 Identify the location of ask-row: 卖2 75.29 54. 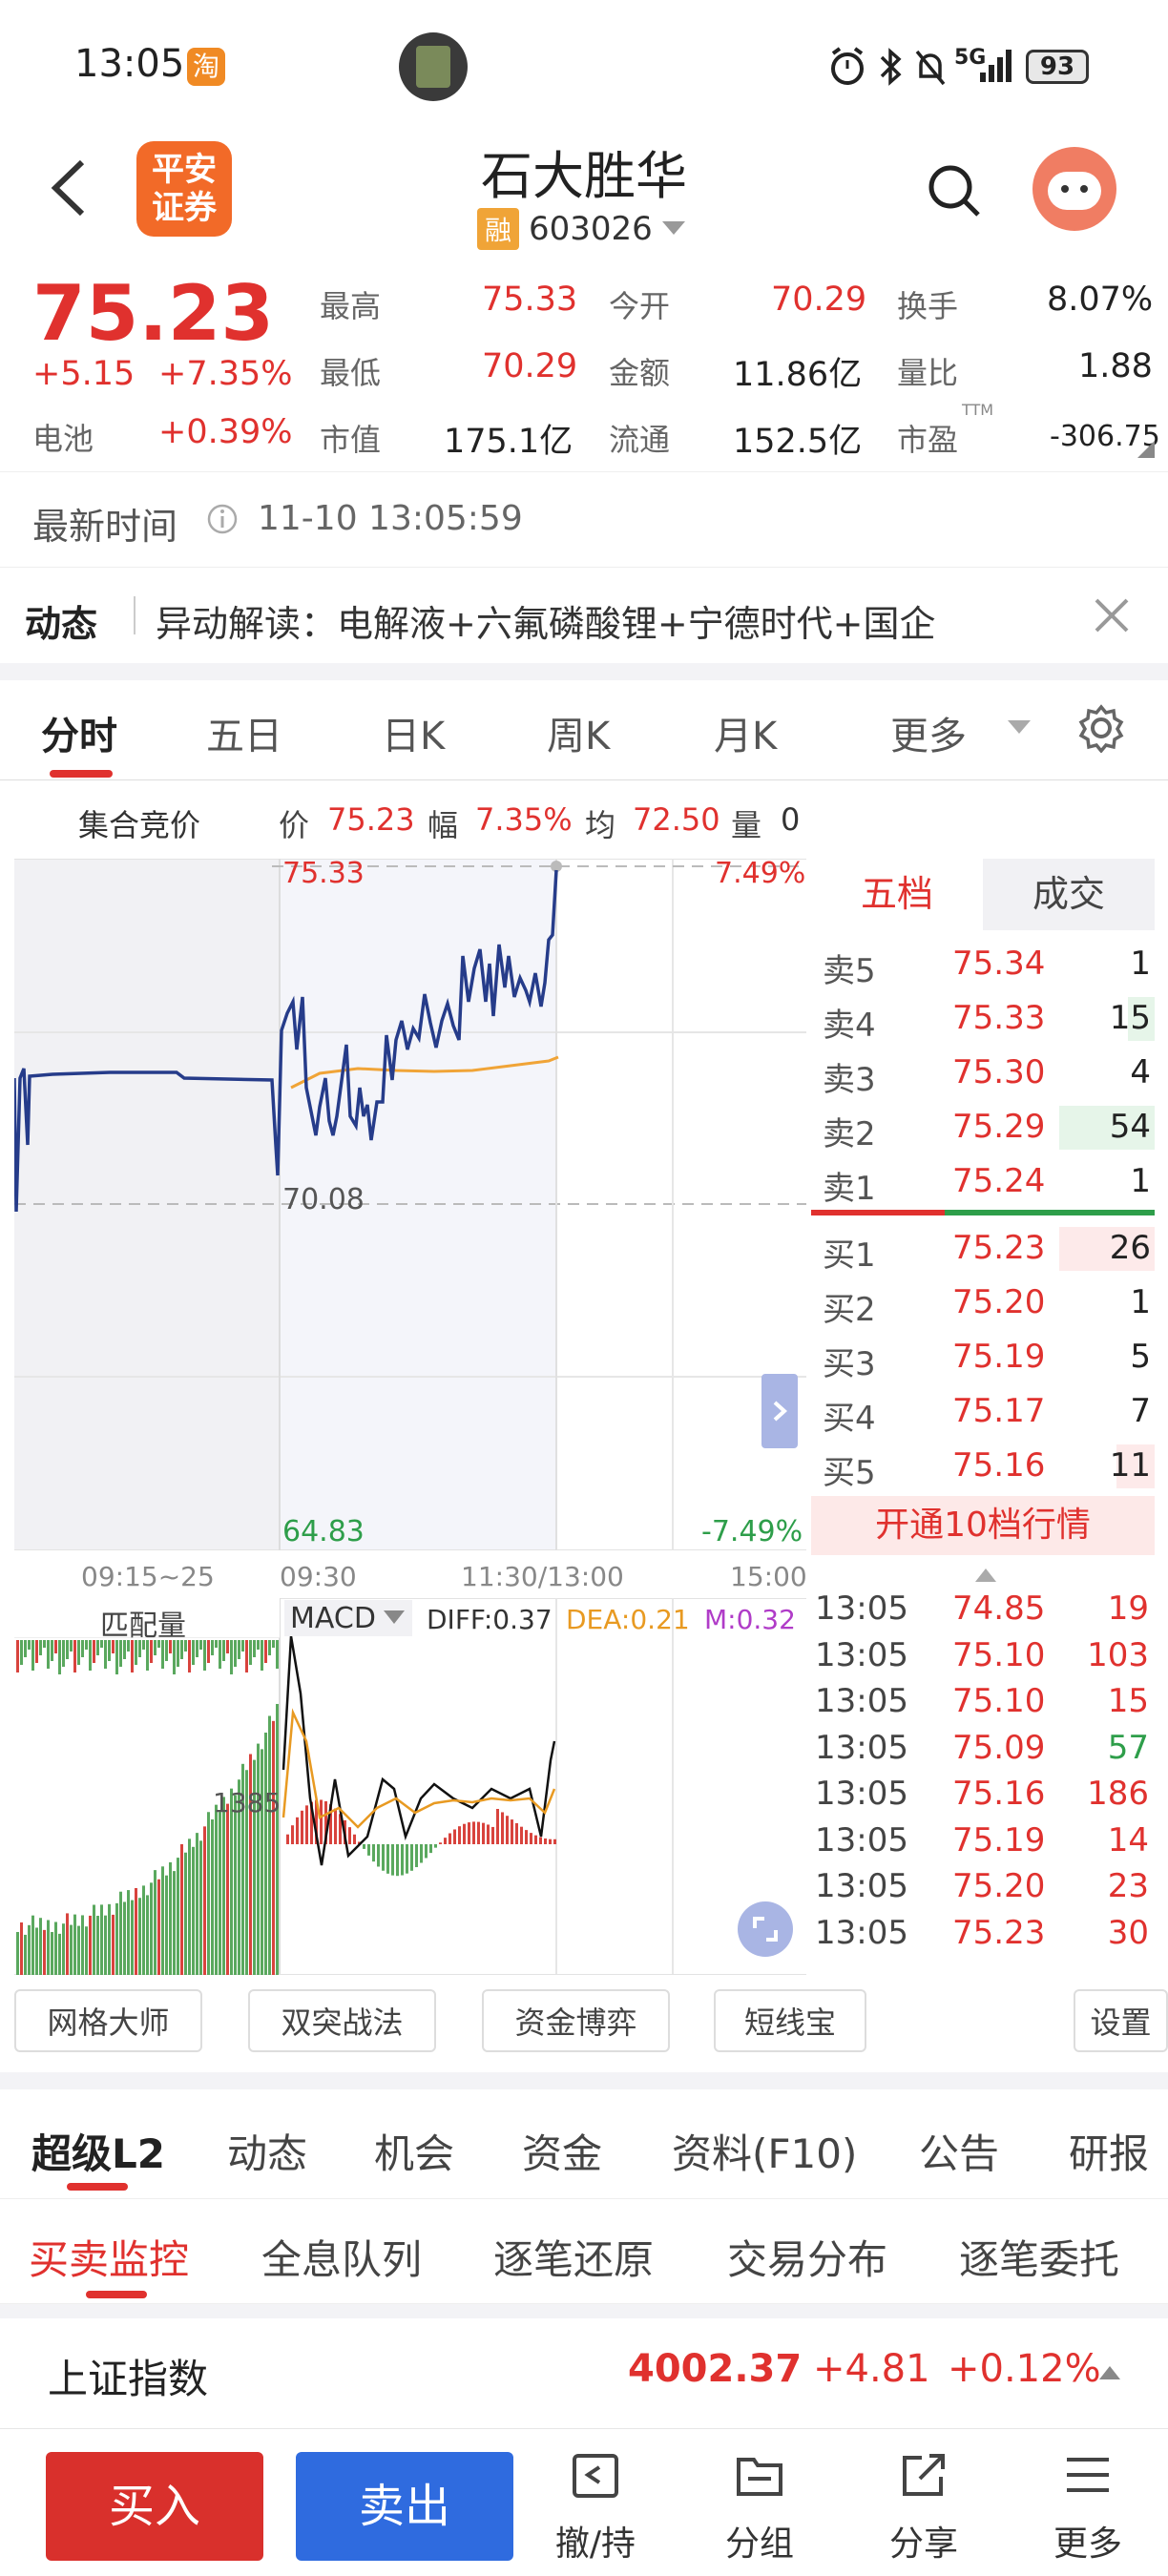
(983, 1127).